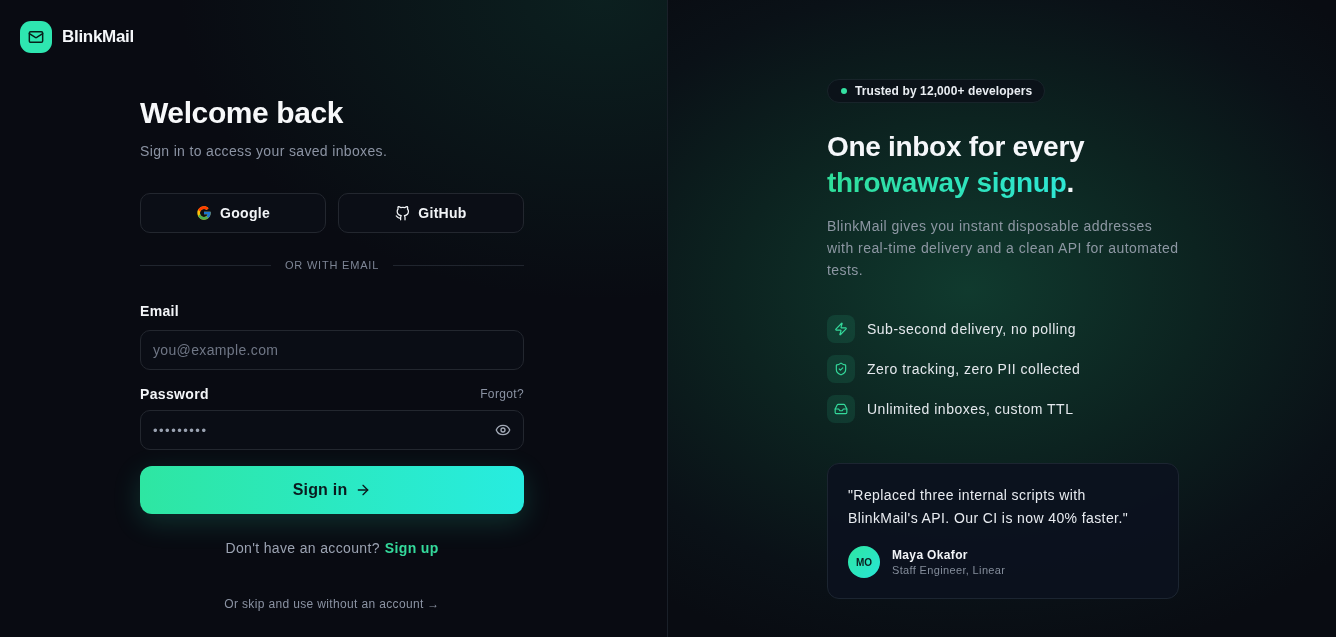  Describe the element at coordinates (956, 165) in the screenshot. I see `hero-headline: One inbox for every throwaway signup.` at that location.